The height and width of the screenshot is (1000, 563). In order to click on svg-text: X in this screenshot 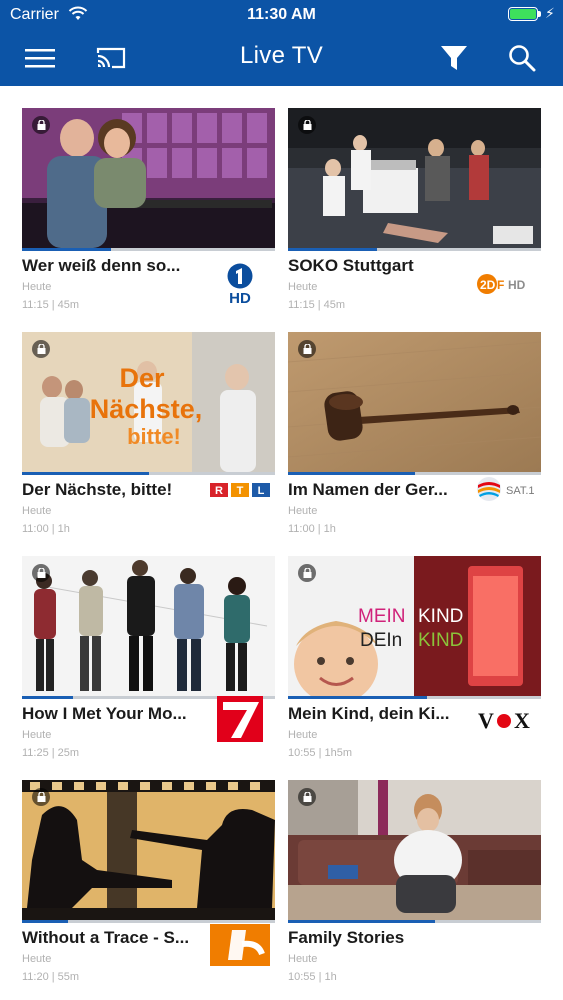, I will do `click(522, 720)`.